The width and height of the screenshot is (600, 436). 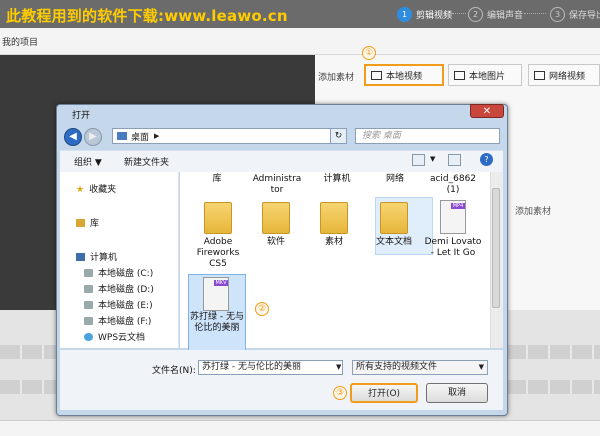 I want to click on drive-label: 本地磁盘 (C:), so click(x=126, y=274).